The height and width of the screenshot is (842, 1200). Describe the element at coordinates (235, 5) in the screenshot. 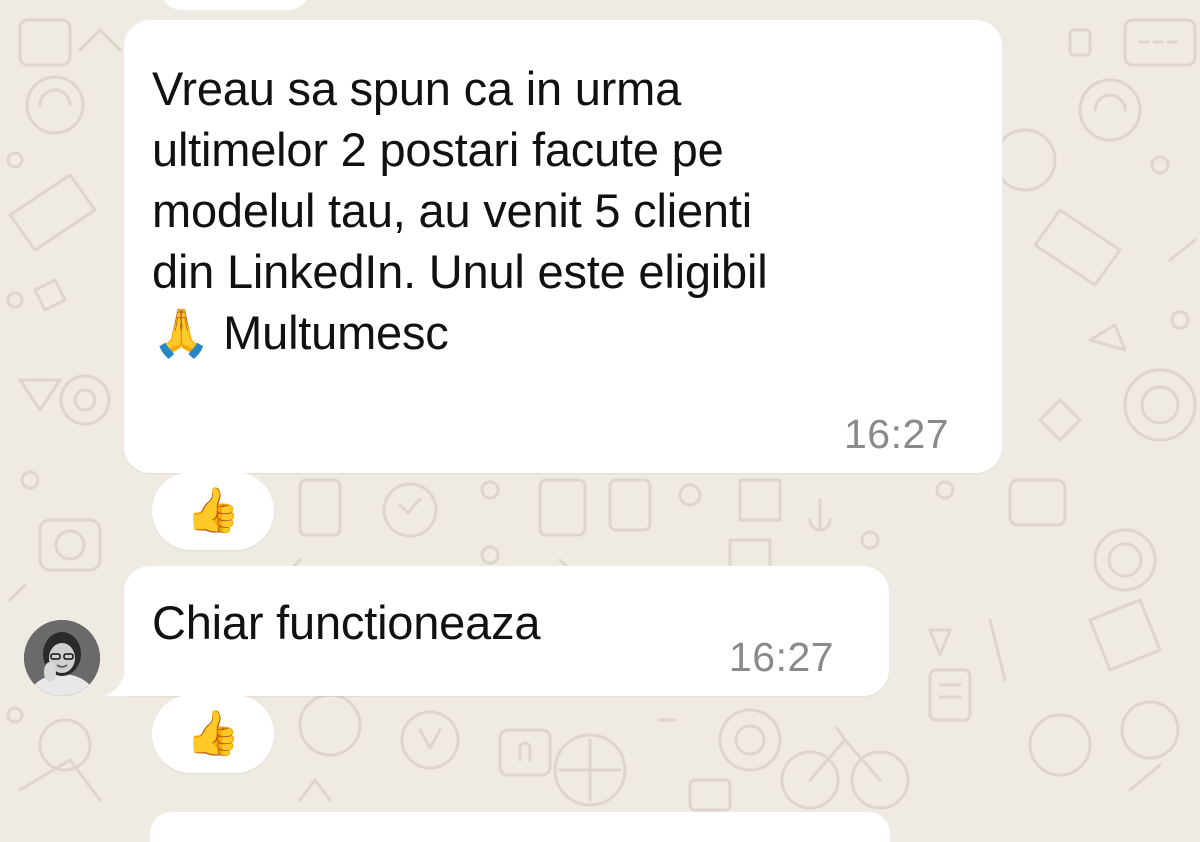

I see `previous-message-bubble-edge` at that location.